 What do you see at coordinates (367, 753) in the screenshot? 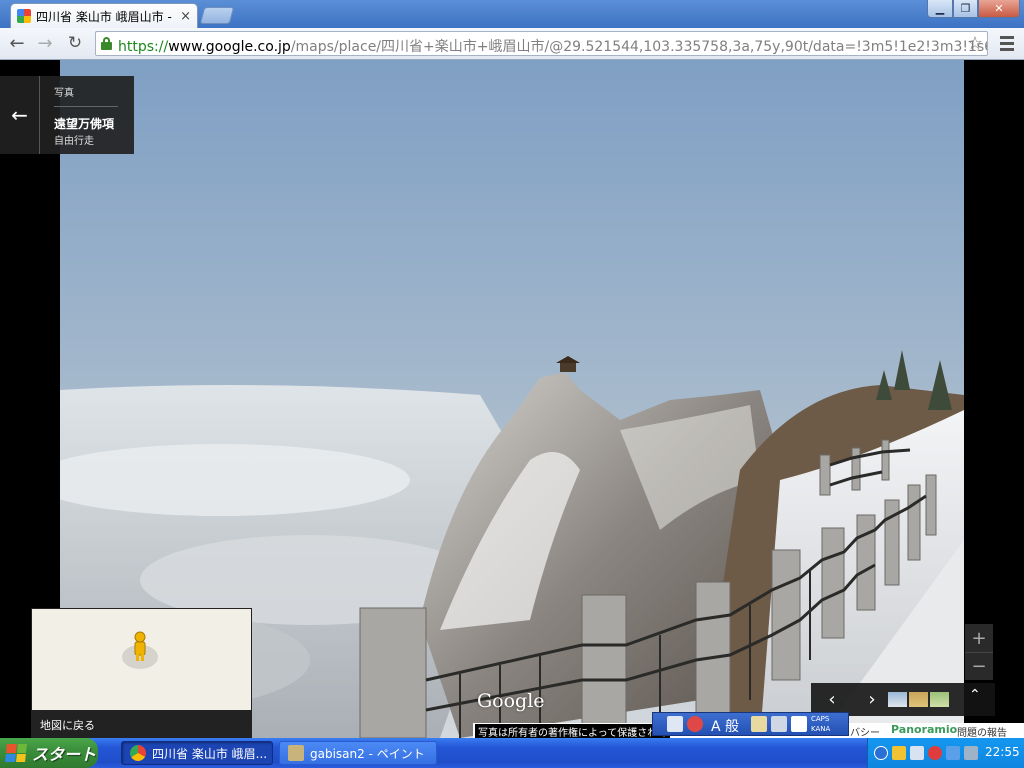
I see `taskbar-item-label: gabisan2 - ペイント` at bounding box center [367, 753].